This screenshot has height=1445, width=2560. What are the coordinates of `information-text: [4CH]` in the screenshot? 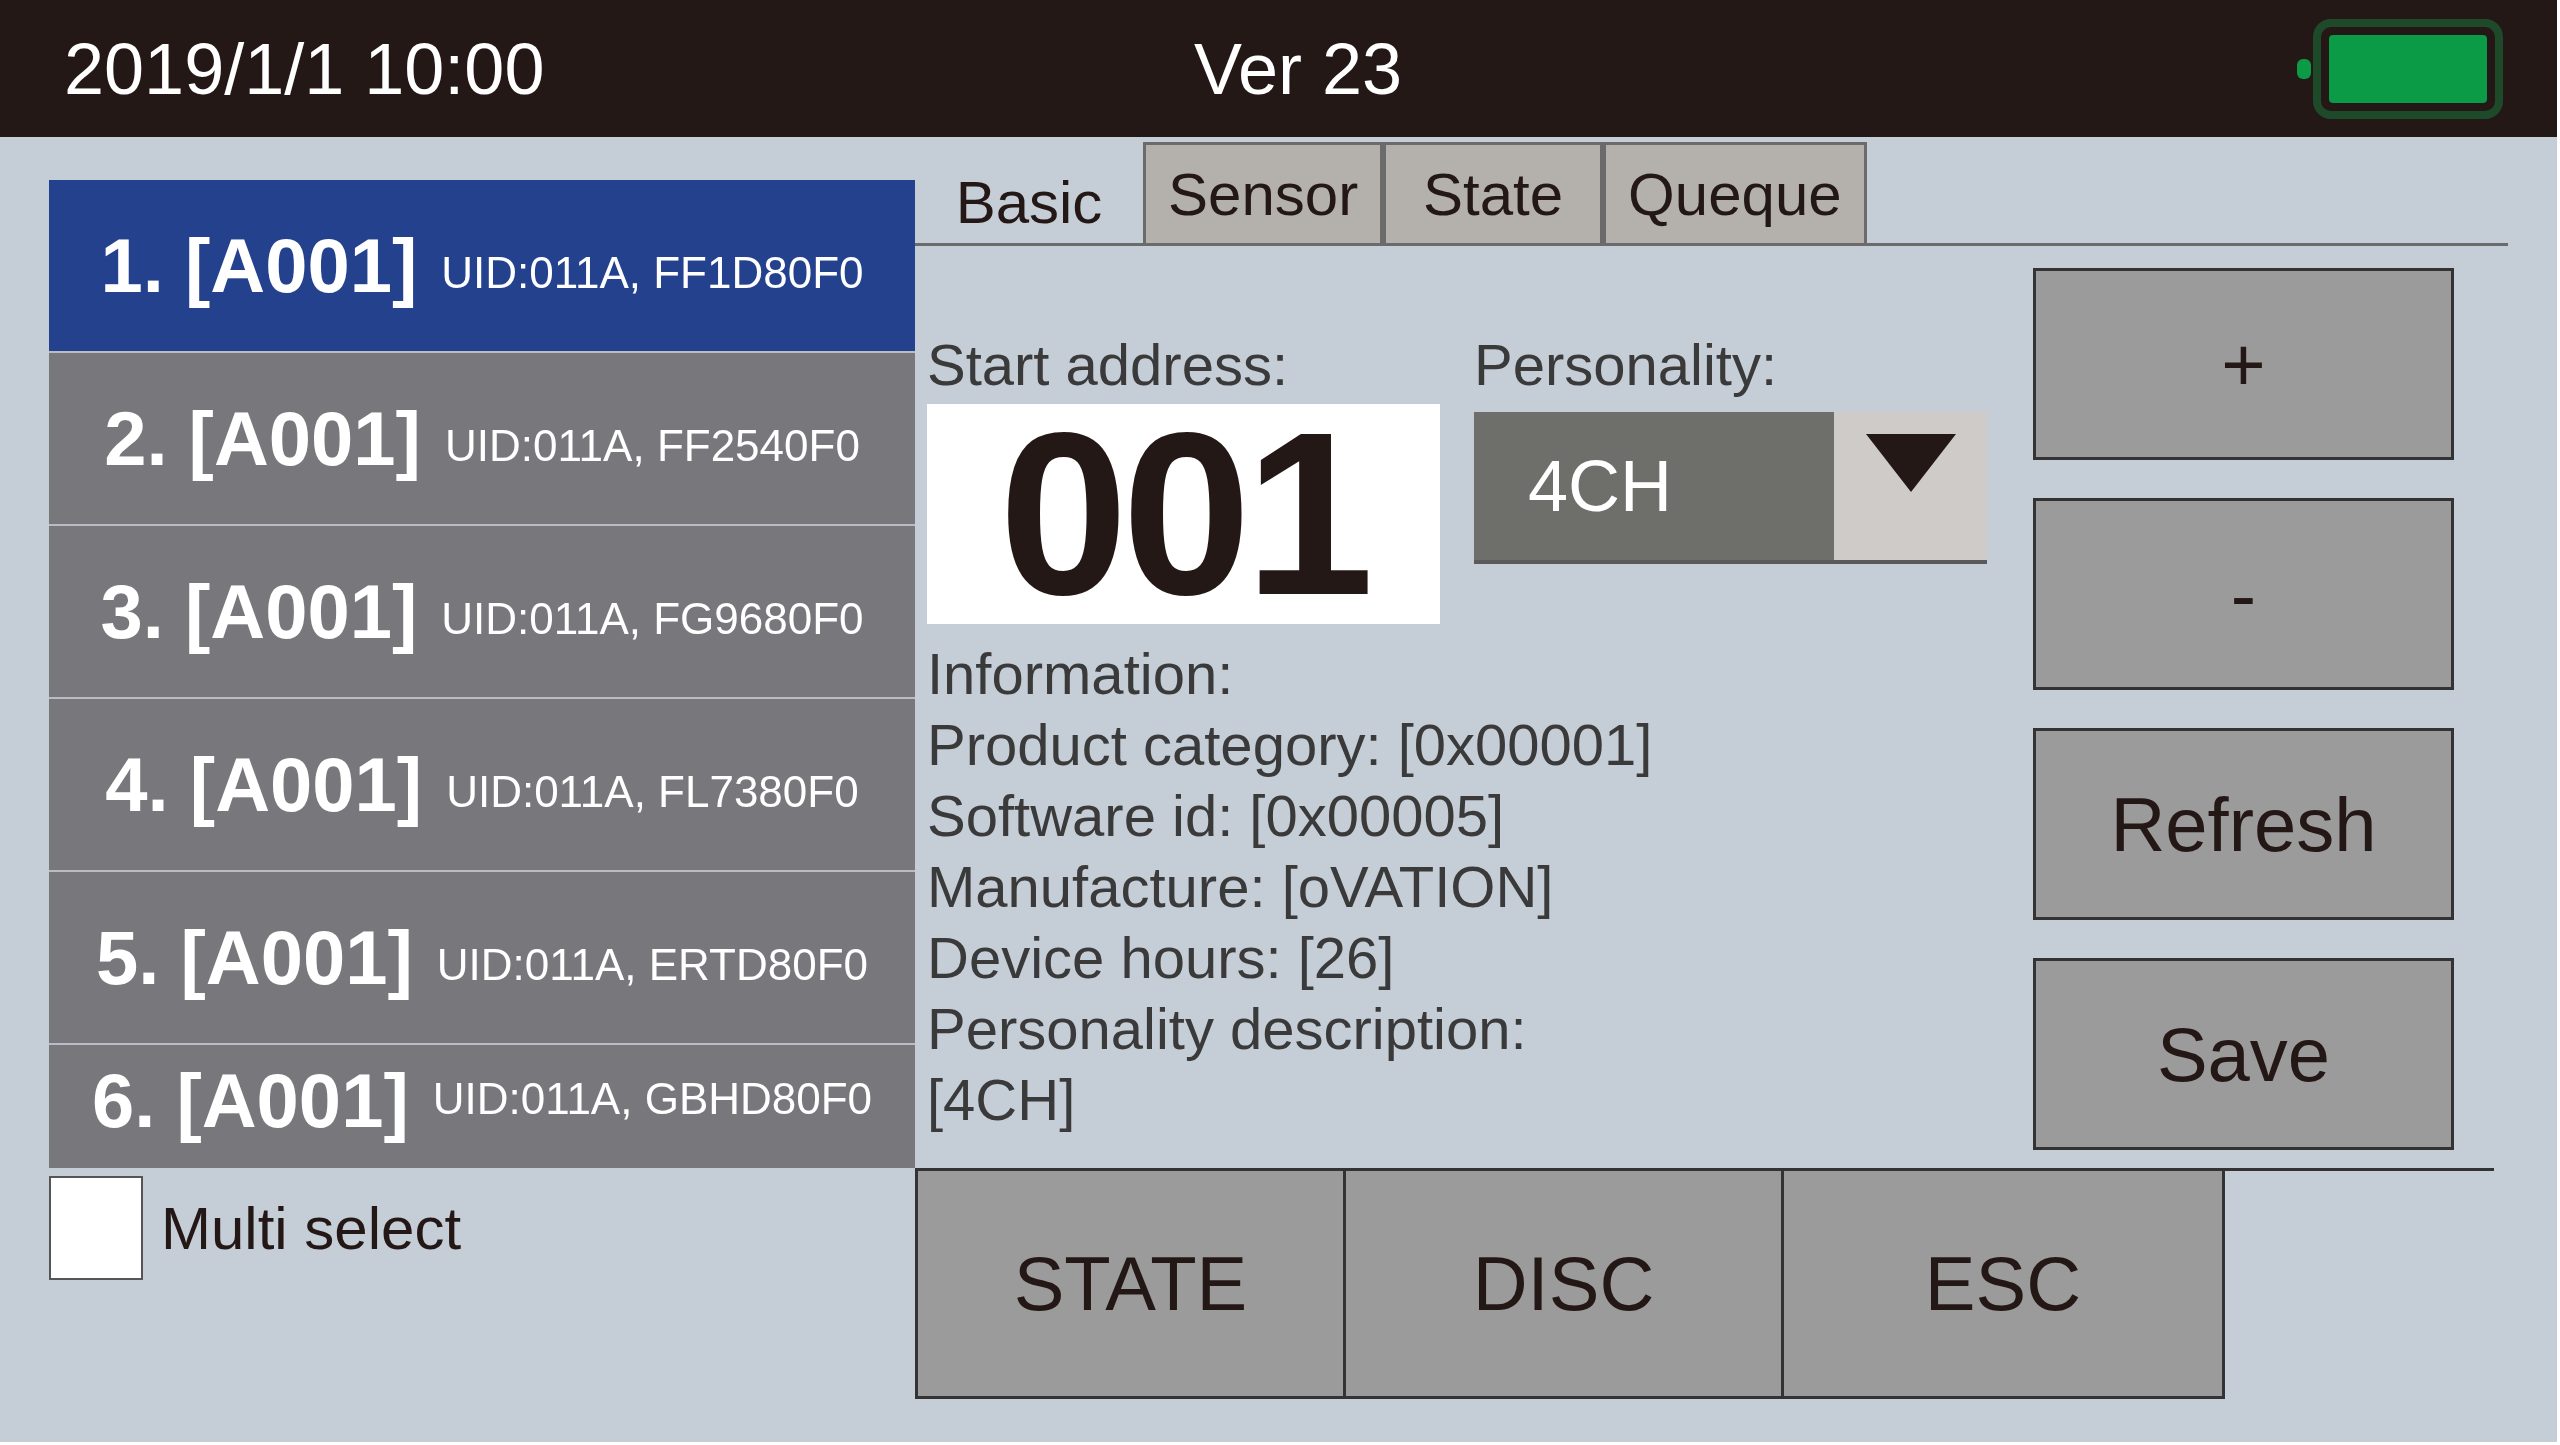 It's located at (1002, 1100).